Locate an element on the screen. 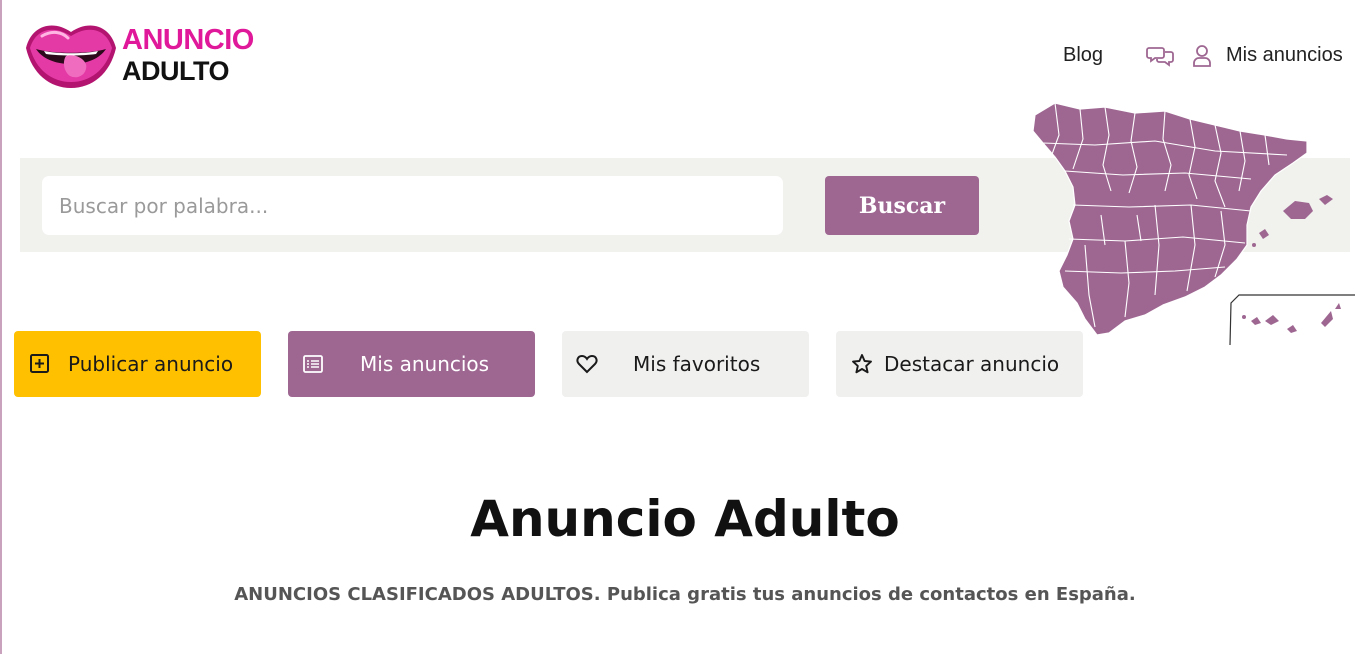 Image resolution: width=1366 pixels, height=654 pixels. page-left-border is located at coordinates (1, 327).